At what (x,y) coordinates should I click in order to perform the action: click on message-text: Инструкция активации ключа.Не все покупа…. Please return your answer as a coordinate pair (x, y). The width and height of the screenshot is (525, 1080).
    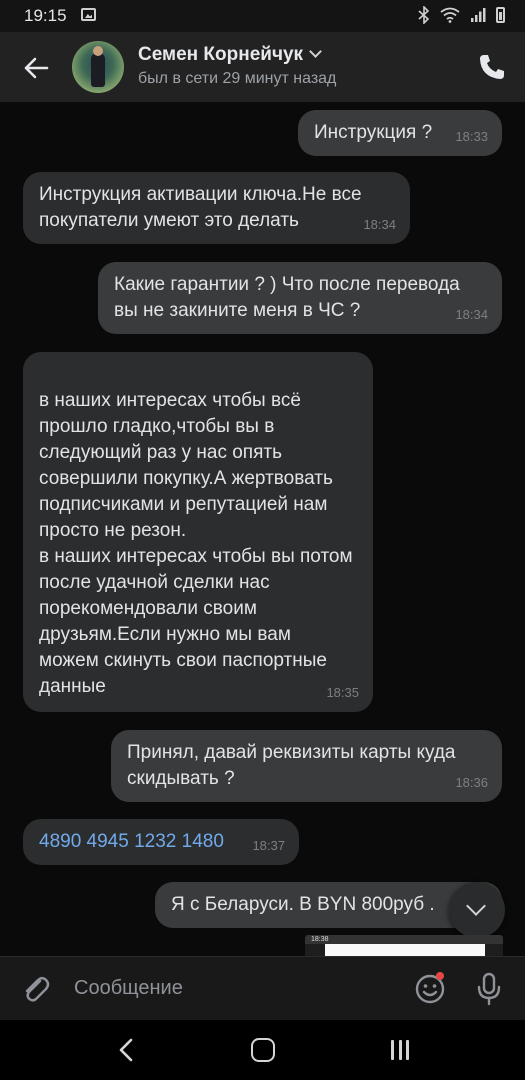
    Looking at the image, I should click on (200, 207).